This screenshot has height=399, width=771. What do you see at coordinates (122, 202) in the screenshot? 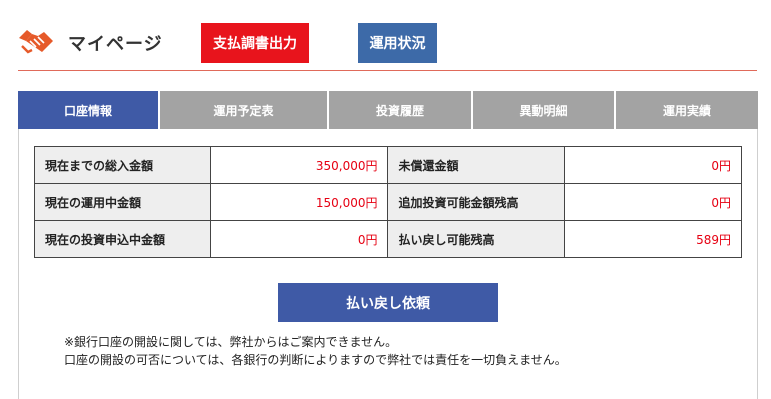
I see `operating-amount-label: 現在の運用中金額` at bounding box center [122, 202].